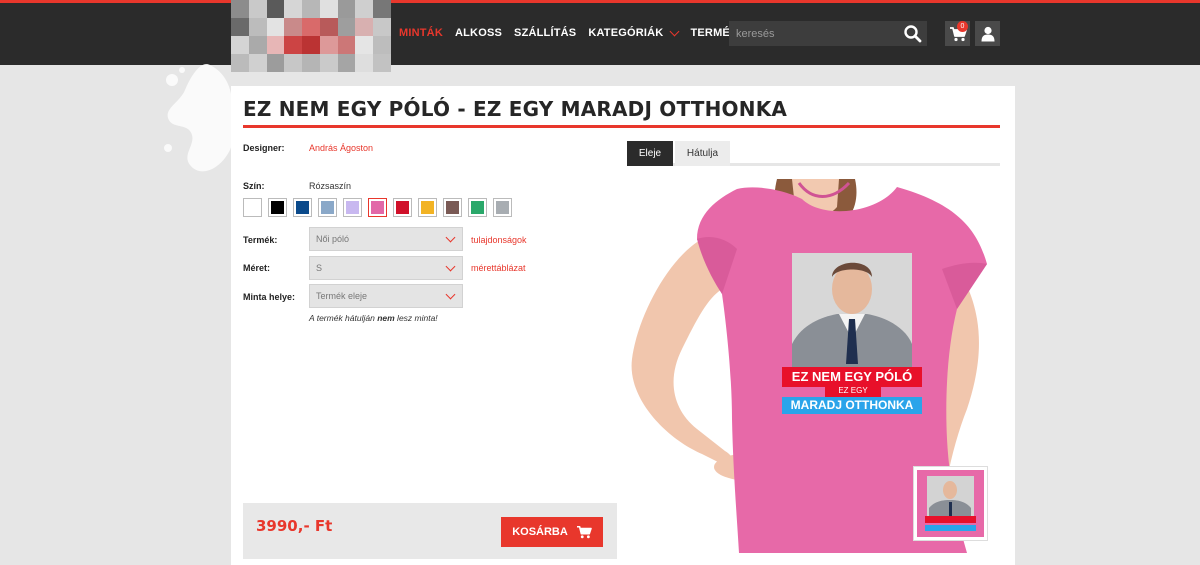 The image size is (1200, 565). What do you see at coordinates (373, 318) in the screenshot?
I see `back-print-note: A termék hátulján nem lesz minta!` at bounding box center [373, 318].